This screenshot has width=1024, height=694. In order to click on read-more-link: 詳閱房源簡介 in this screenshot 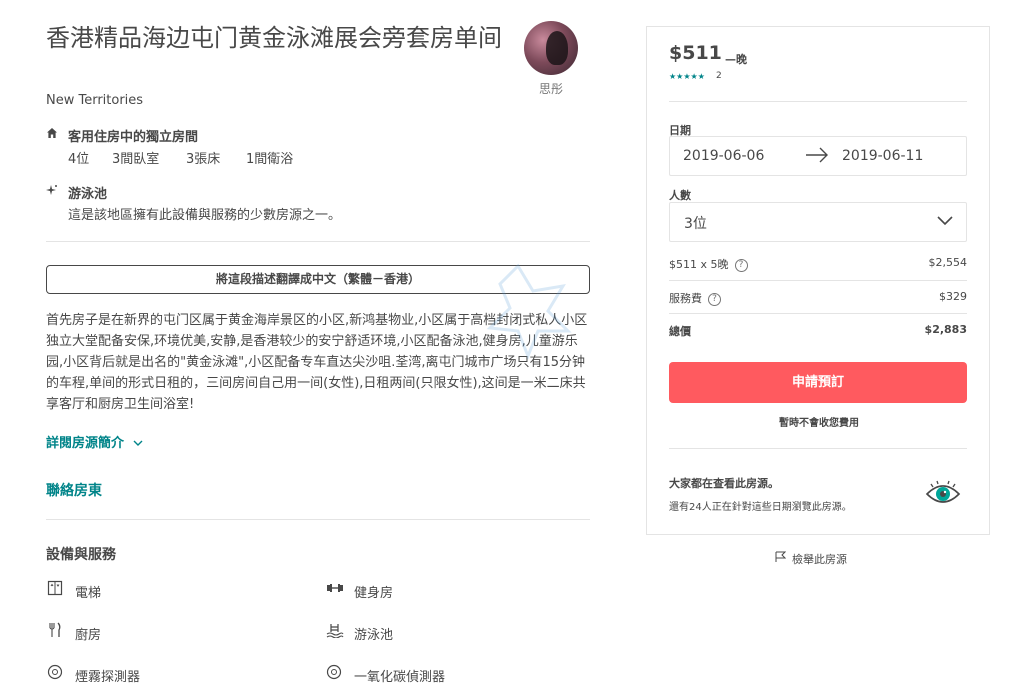, I will do `click(94, 441)`.